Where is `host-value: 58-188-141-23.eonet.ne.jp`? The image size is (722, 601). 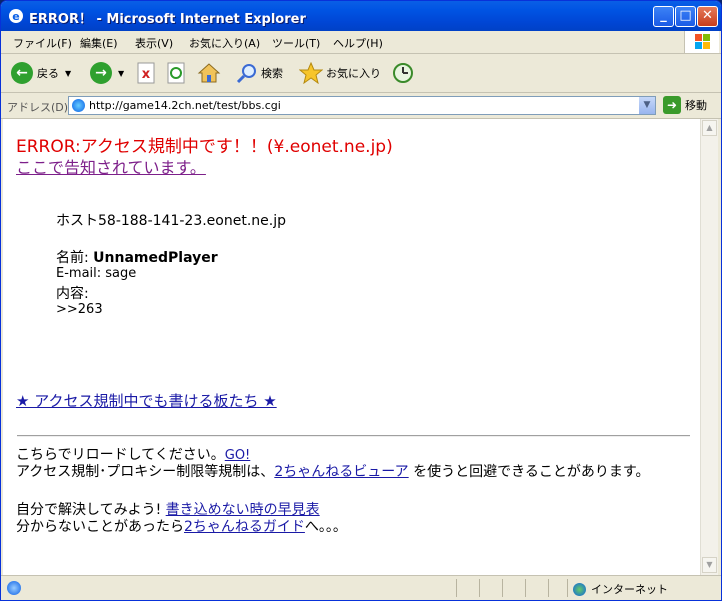 host-value: 58-188-141-23.eonet.ne.jp is located at coordinates (192, 221).